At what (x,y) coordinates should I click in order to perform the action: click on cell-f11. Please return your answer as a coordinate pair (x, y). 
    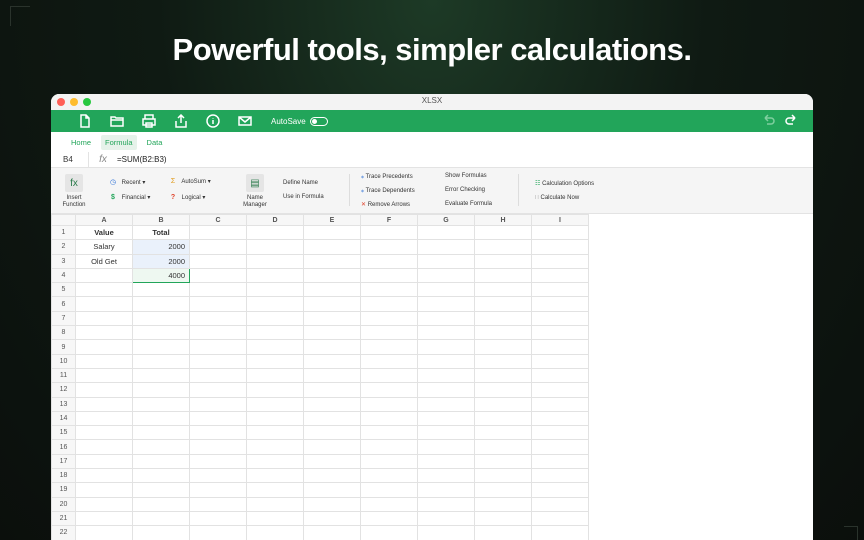
    Looking at the image, I should click on (389, 375).